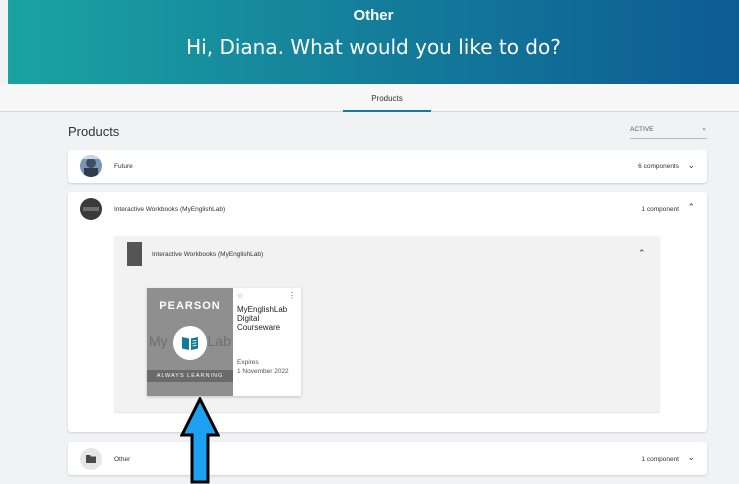 This screenshot has width=739, height=484. Describe the element at coordinates (262, 318) in the screenshot. I see `course-title: MyEnglishLab Digital Courseware` at that location.